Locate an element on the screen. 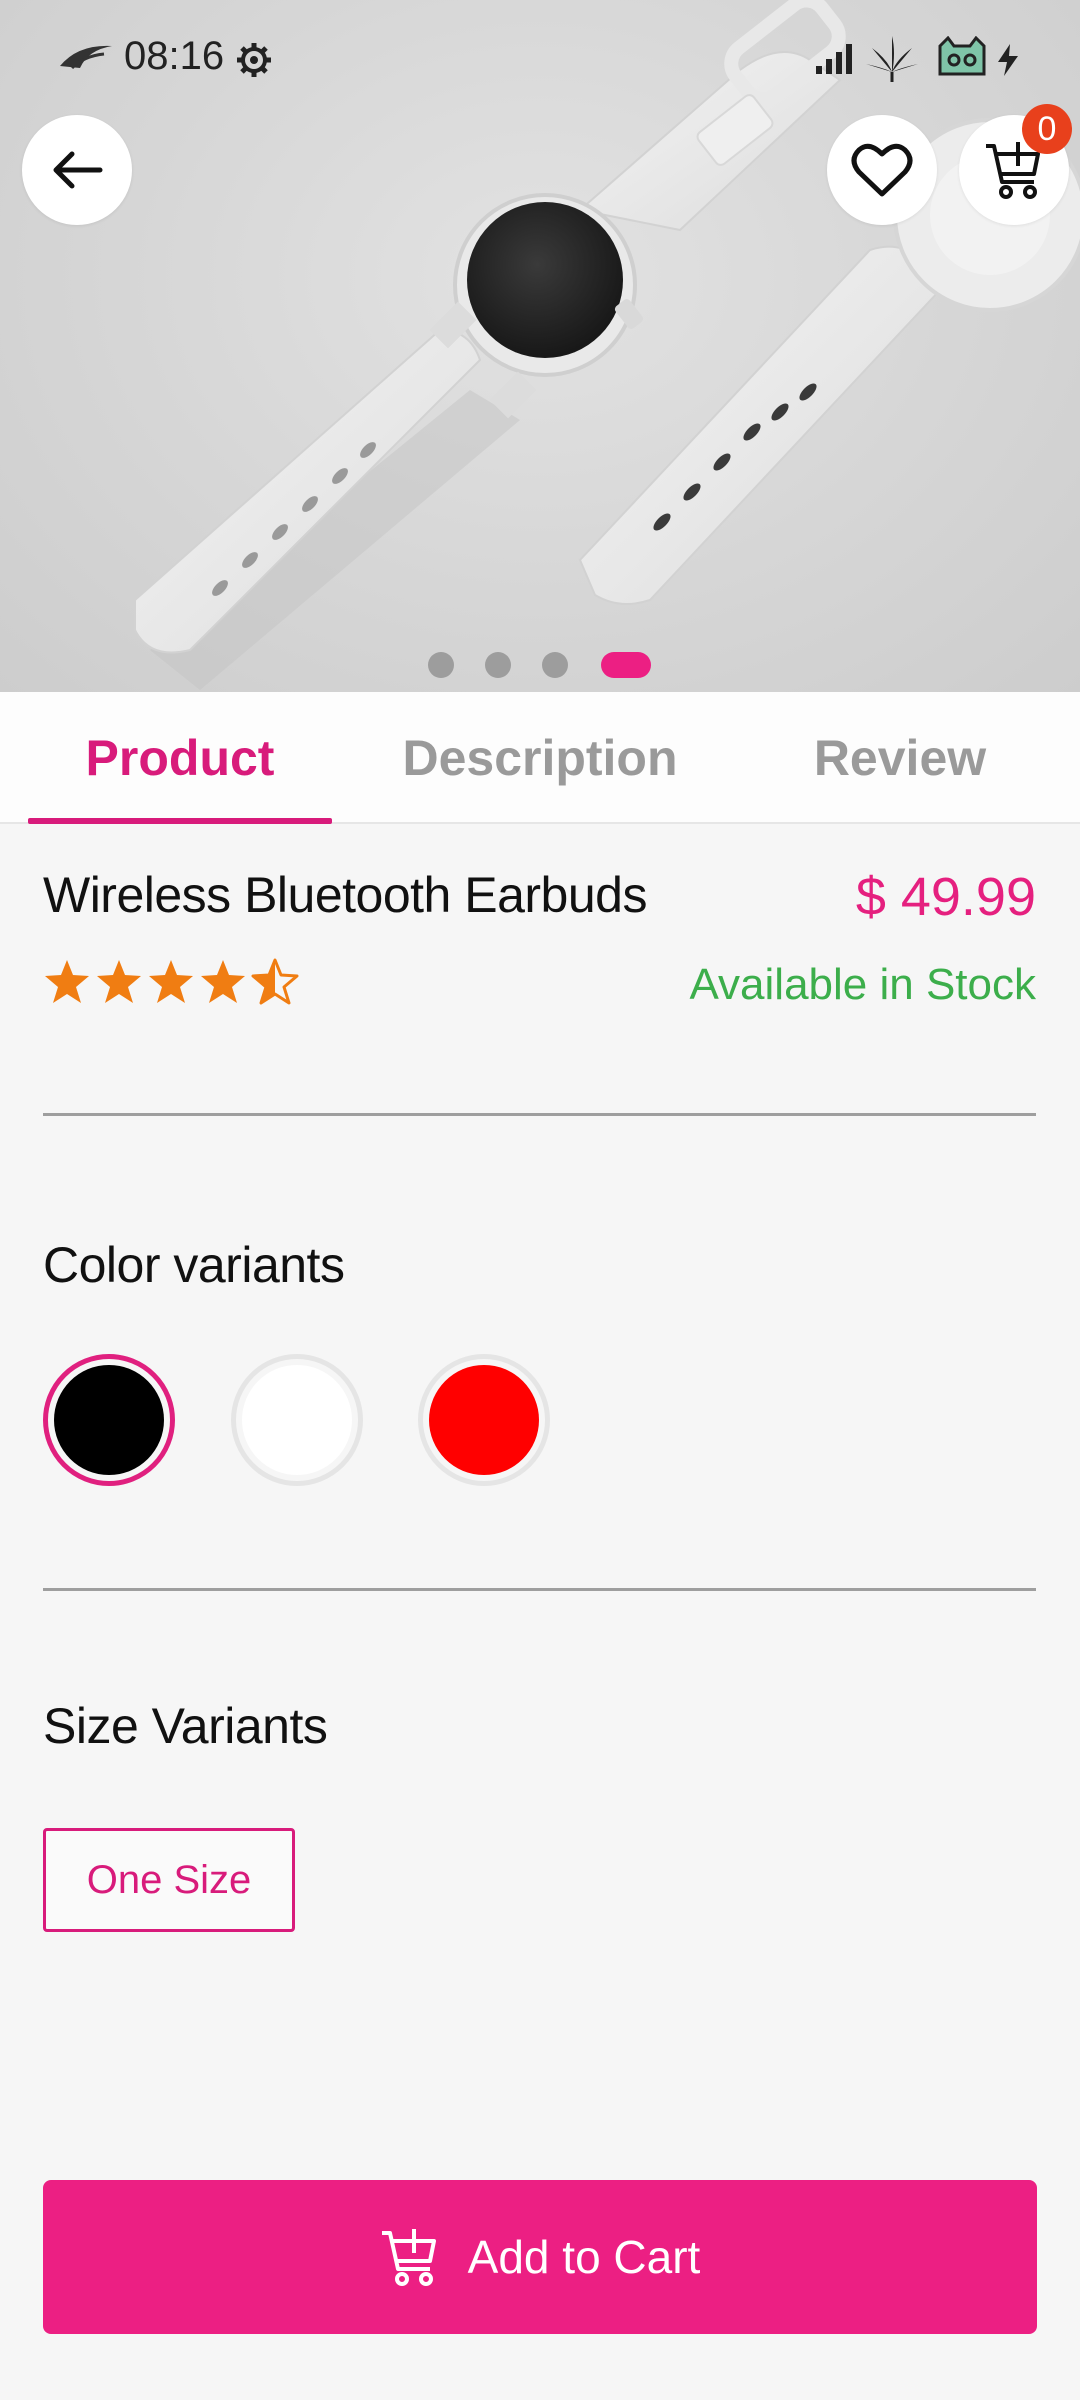  settings-gear-icon is located at coordinates (254, 60).